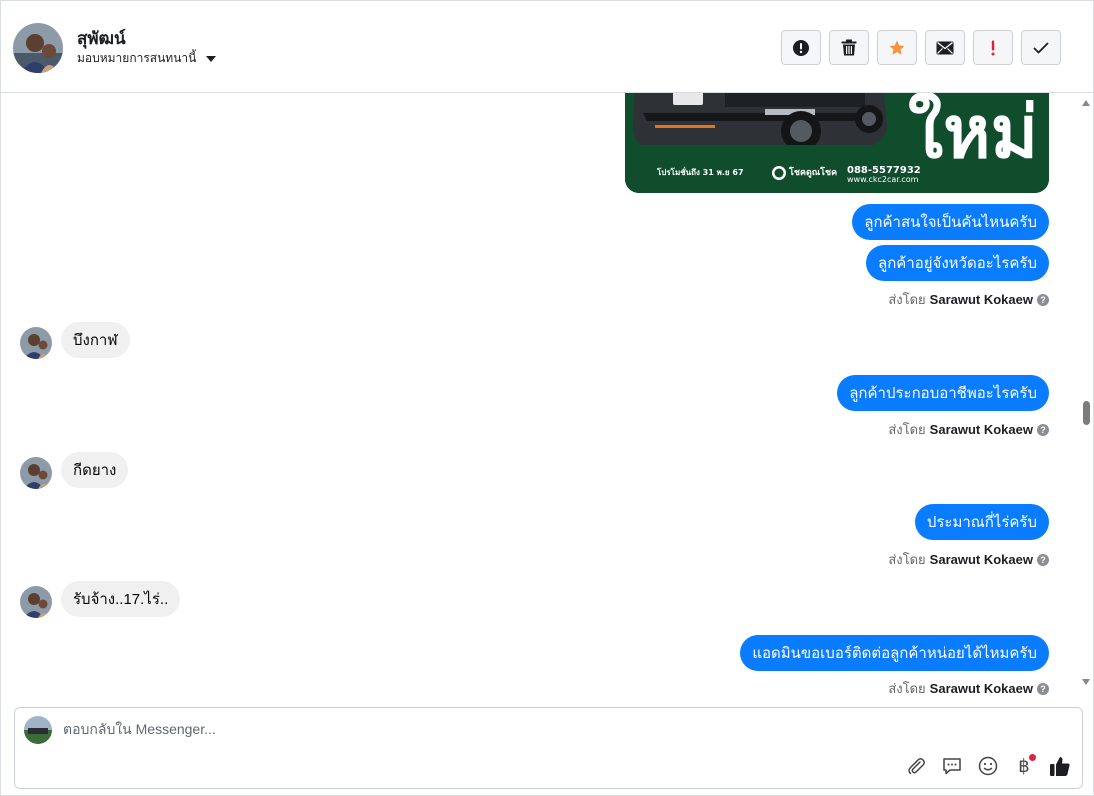 The height and width of the screenshot is (796, 1094). I want to click on mark-spam-button, so click(801, 47).